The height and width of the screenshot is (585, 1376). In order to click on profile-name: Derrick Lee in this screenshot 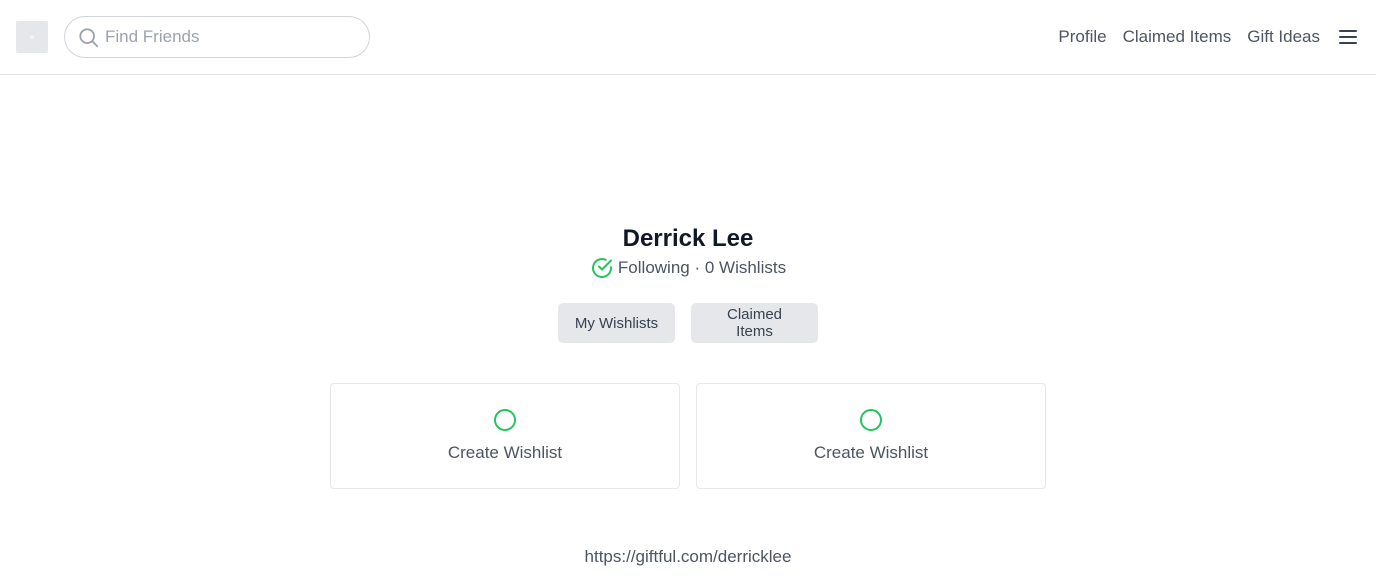, I will do `click(688, 238)`.